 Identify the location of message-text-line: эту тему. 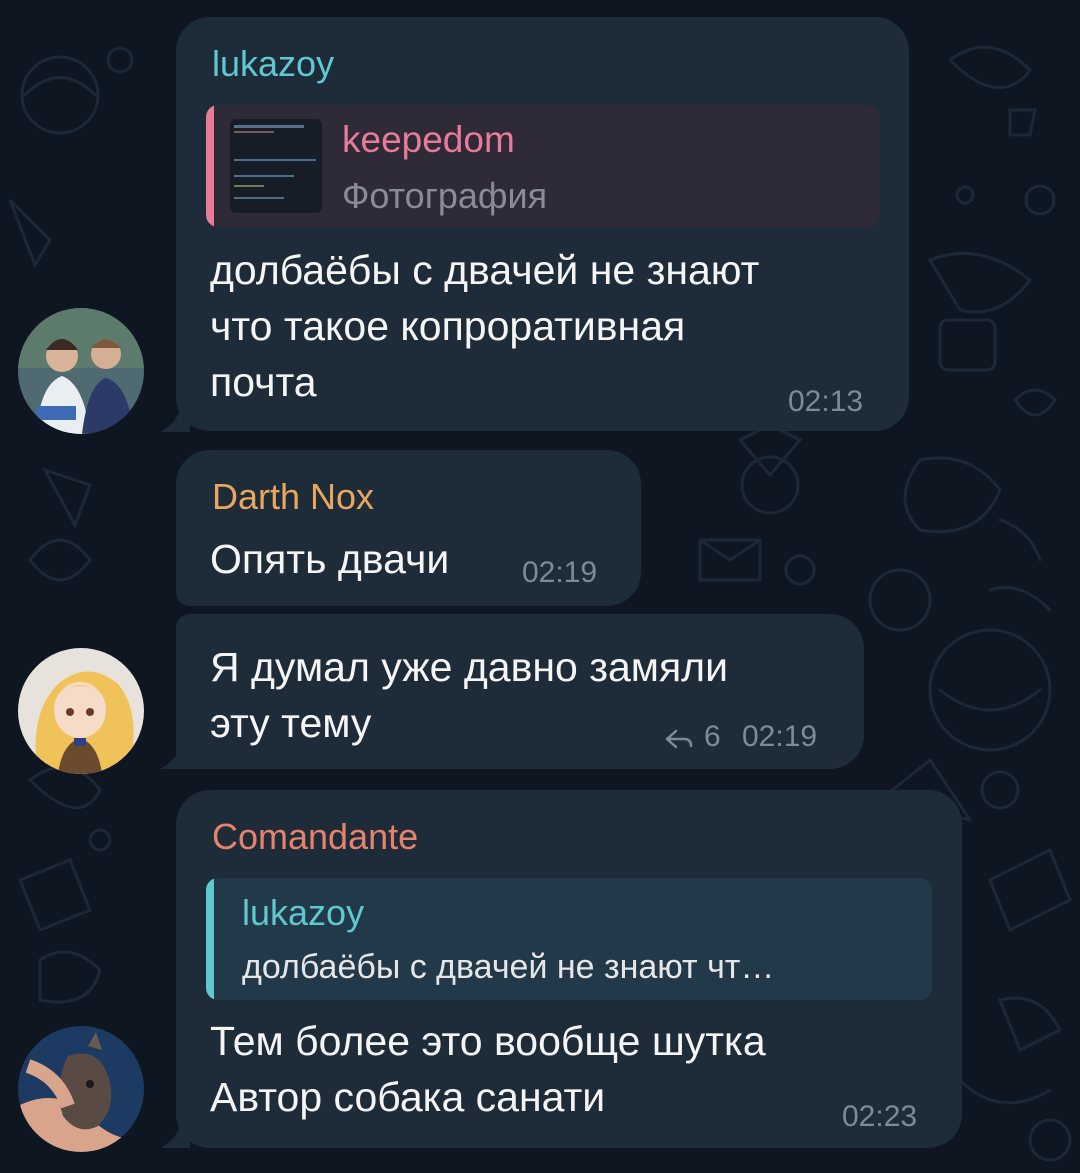
(291, 723).